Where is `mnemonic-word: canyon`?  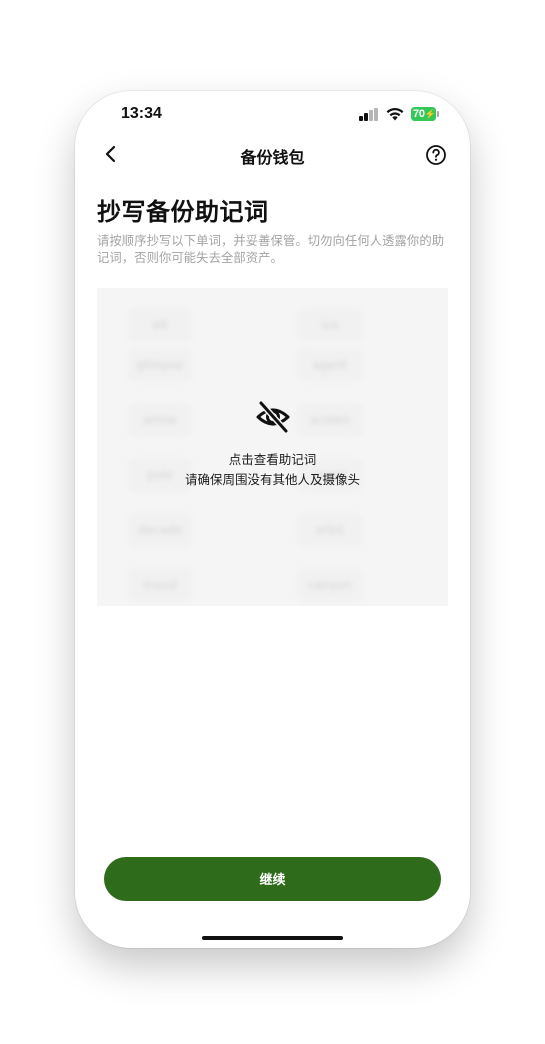
mnemonic-word: canyon is located at coordinates (330, 585).